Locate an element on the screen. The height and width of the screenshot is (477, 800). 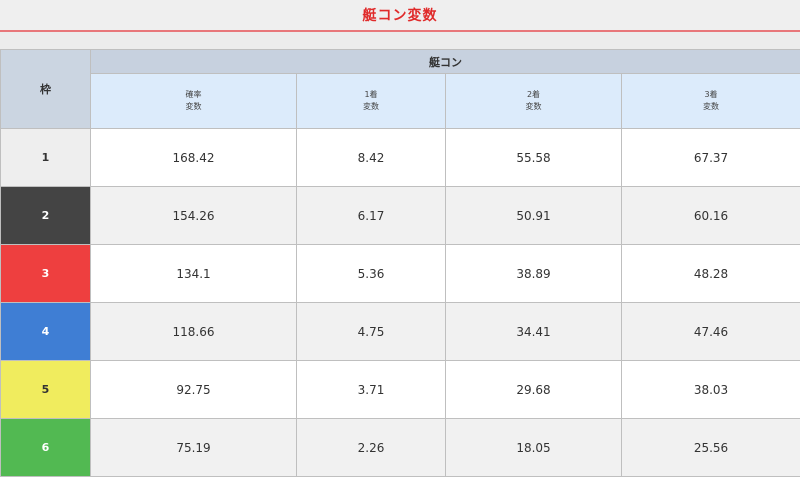
value-cell: 5.36 is located at coordinates (371, 274).